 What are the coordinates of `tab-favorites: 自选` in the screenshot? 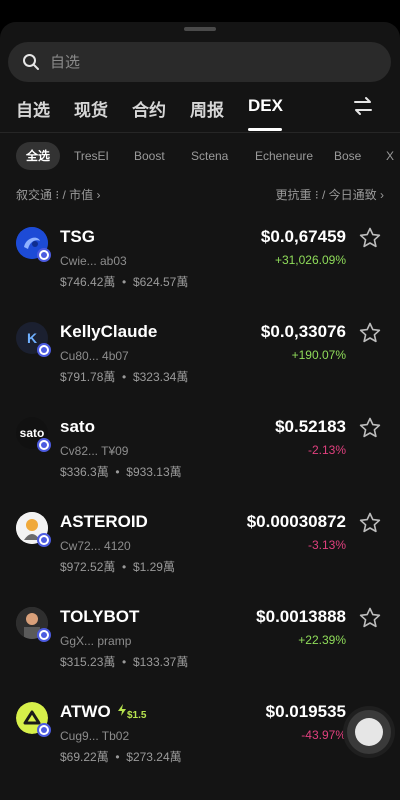 It's located at (33, 108).